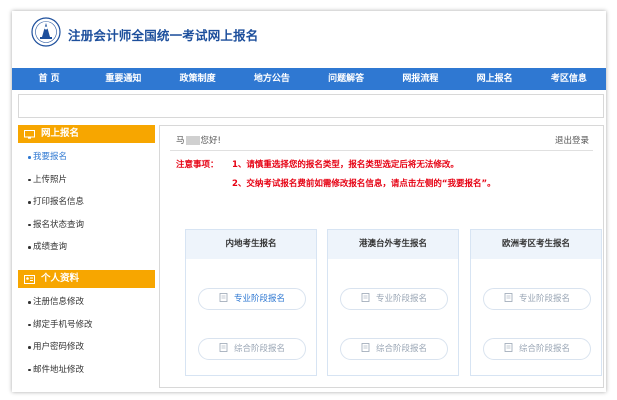 This screenshot has width=617, height=400. I want to click on card-hk-macao-taiwan: 港澳台外考生报名 专业阶段报名 综合阶段报名, so click(393, 302).